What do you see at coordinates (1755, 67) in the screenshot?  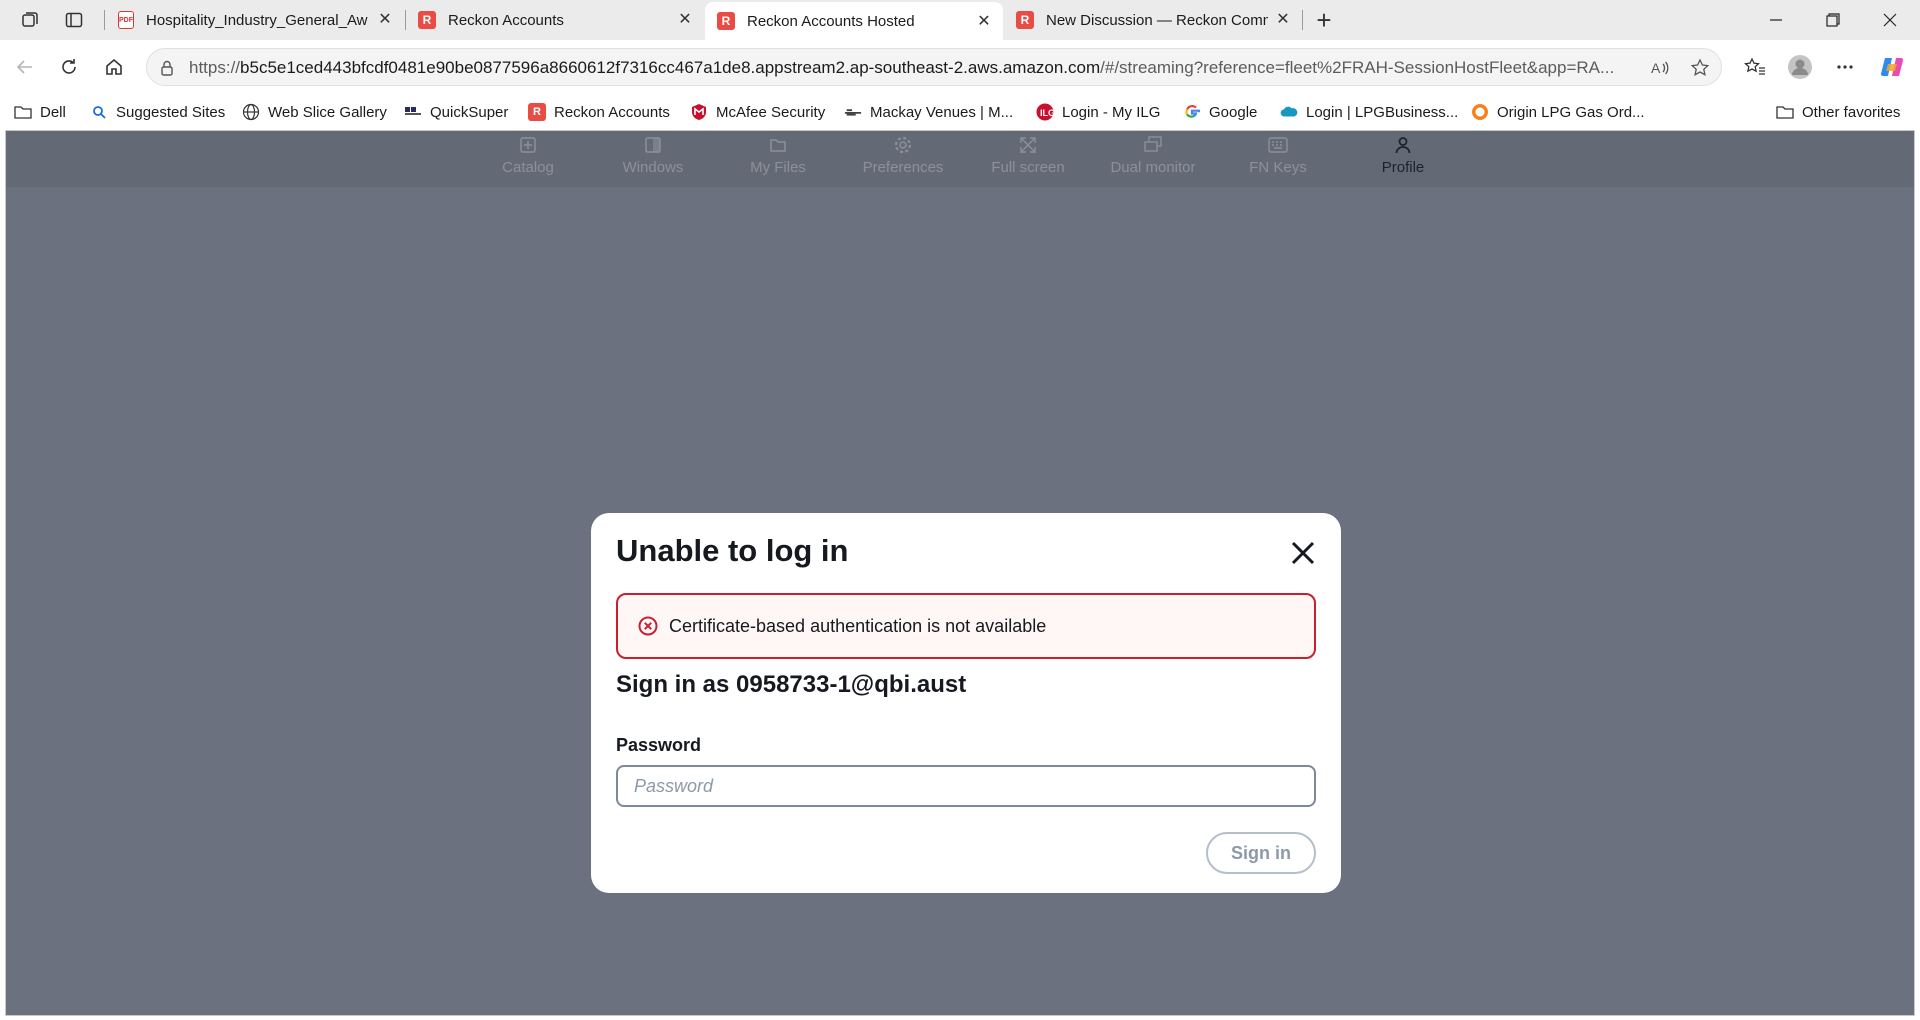 I see `favorites-icon` at bounding box center [1755, 67].